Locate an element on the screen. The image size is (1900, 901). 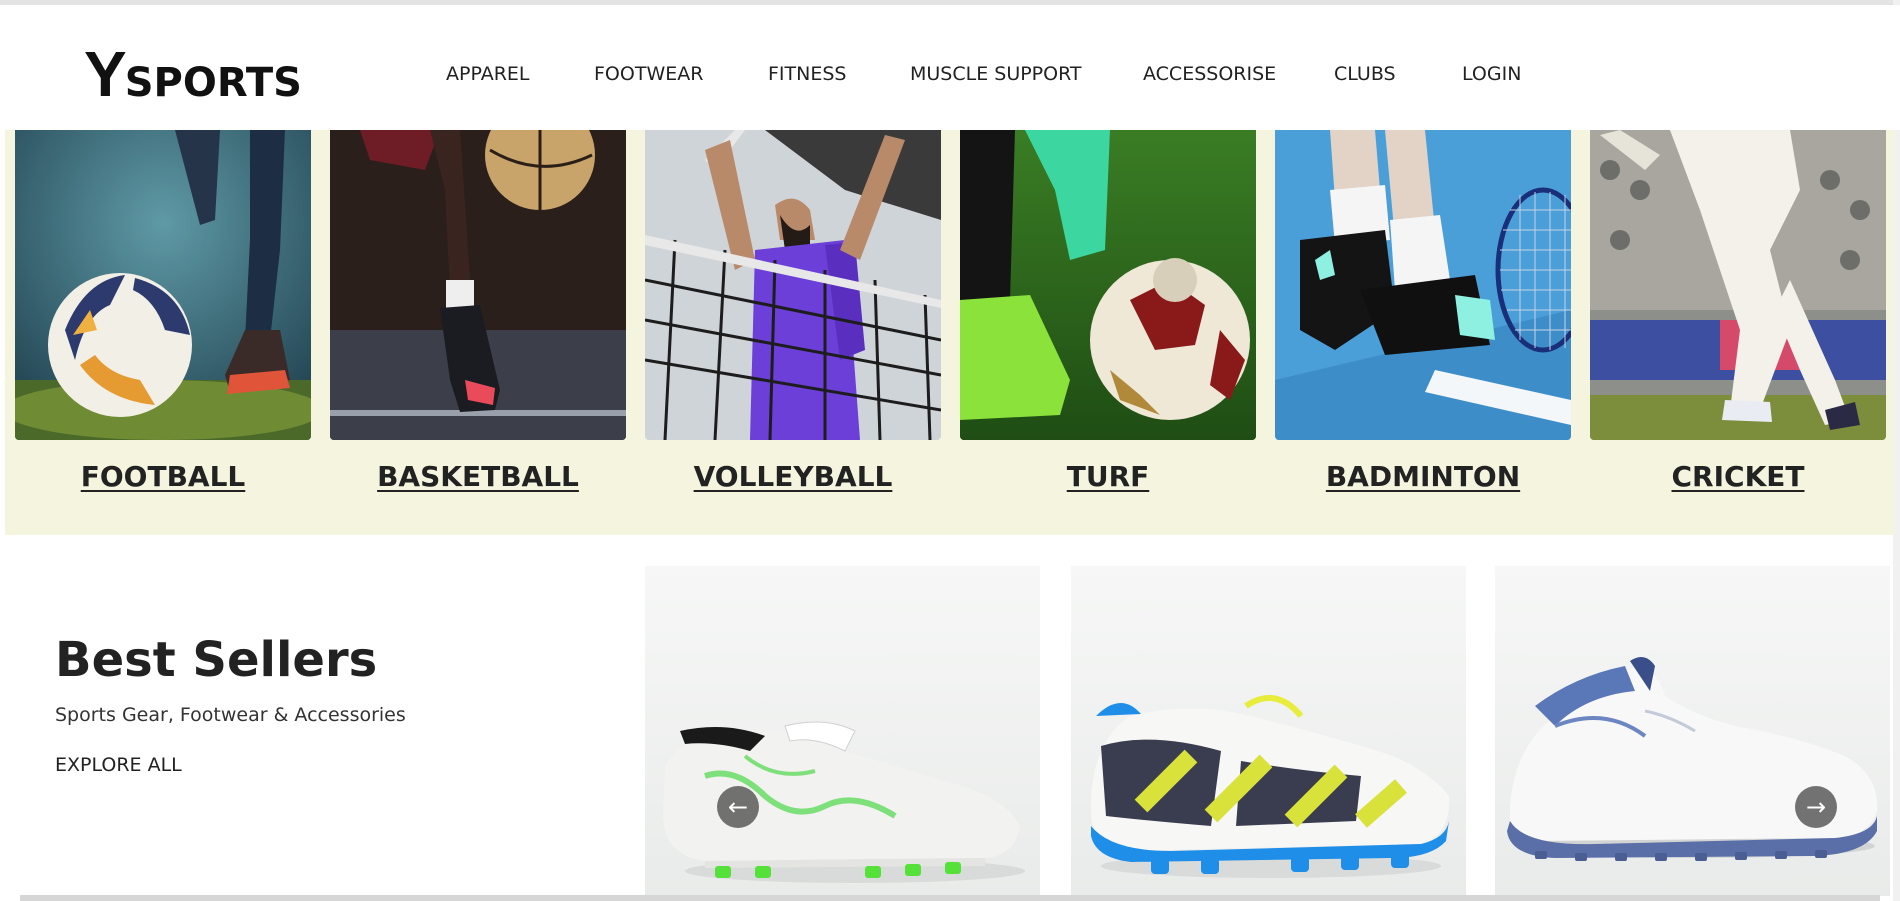
product-card-1: ← is located at coordinates (842, 731).